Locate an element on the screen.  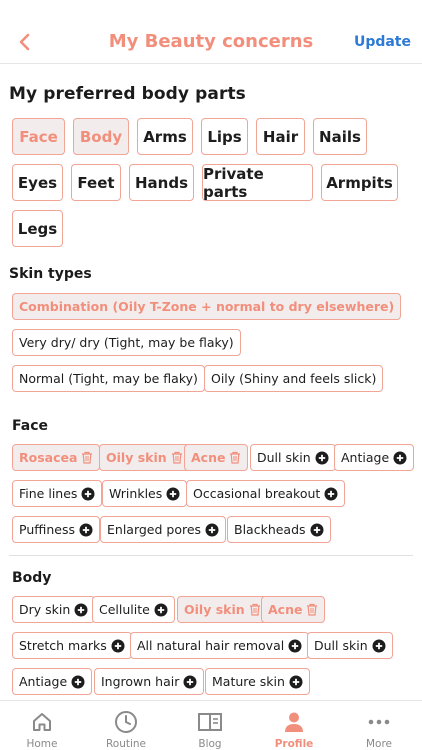
face-concern-fine-lines: Fine lines is located at coordinates (57, 493).